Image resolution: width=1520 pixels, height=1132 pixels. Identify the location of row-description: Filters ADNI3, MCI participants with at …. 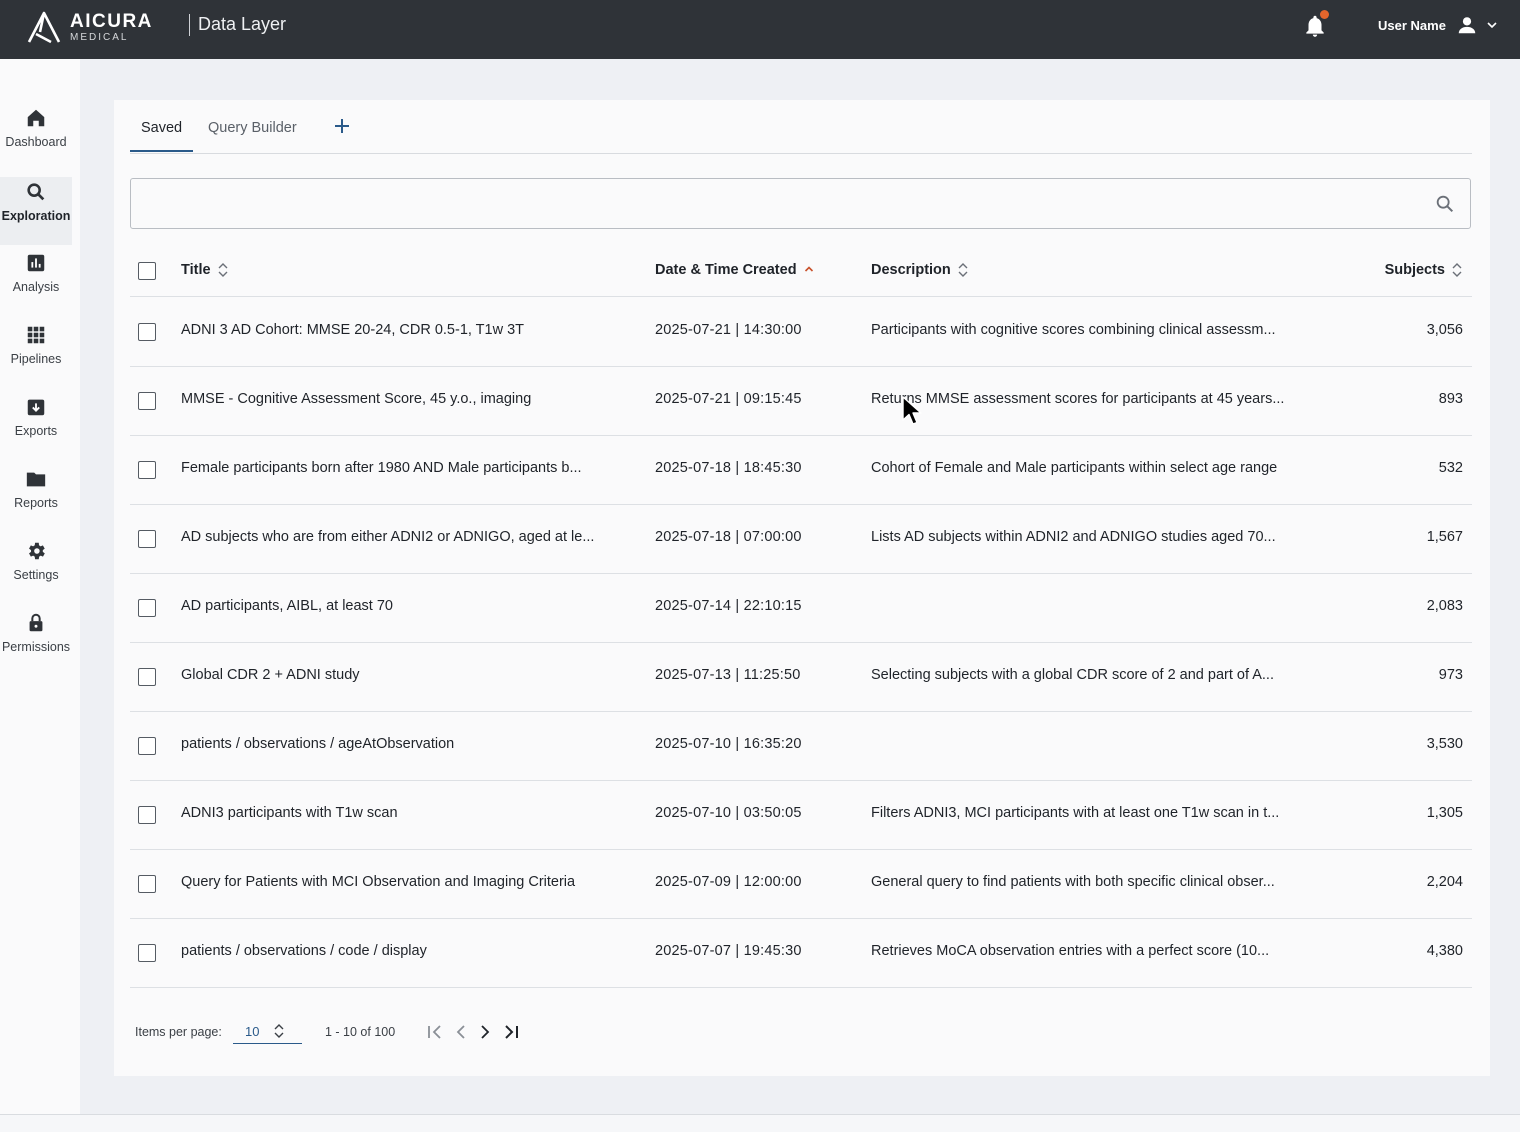
(1075, 813).